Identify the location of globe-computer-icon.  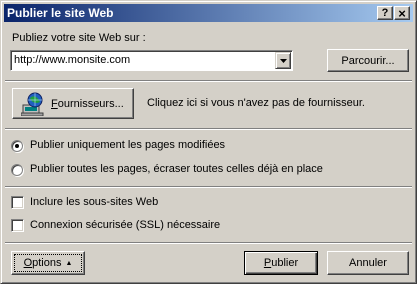
(32, 104).